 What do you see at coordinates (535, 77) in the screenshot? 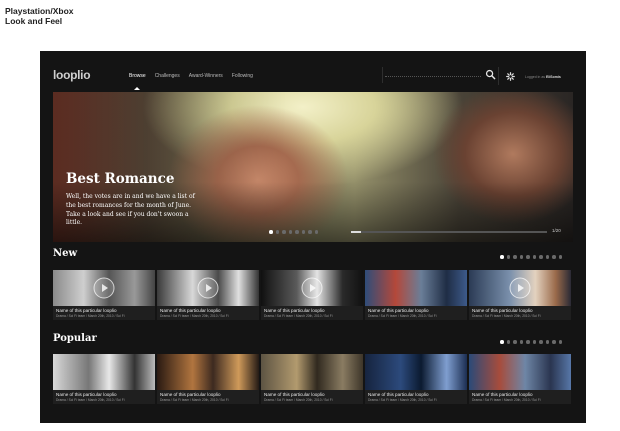
I see `user-prefix: Logged in as` at bounding box center [535, 77].